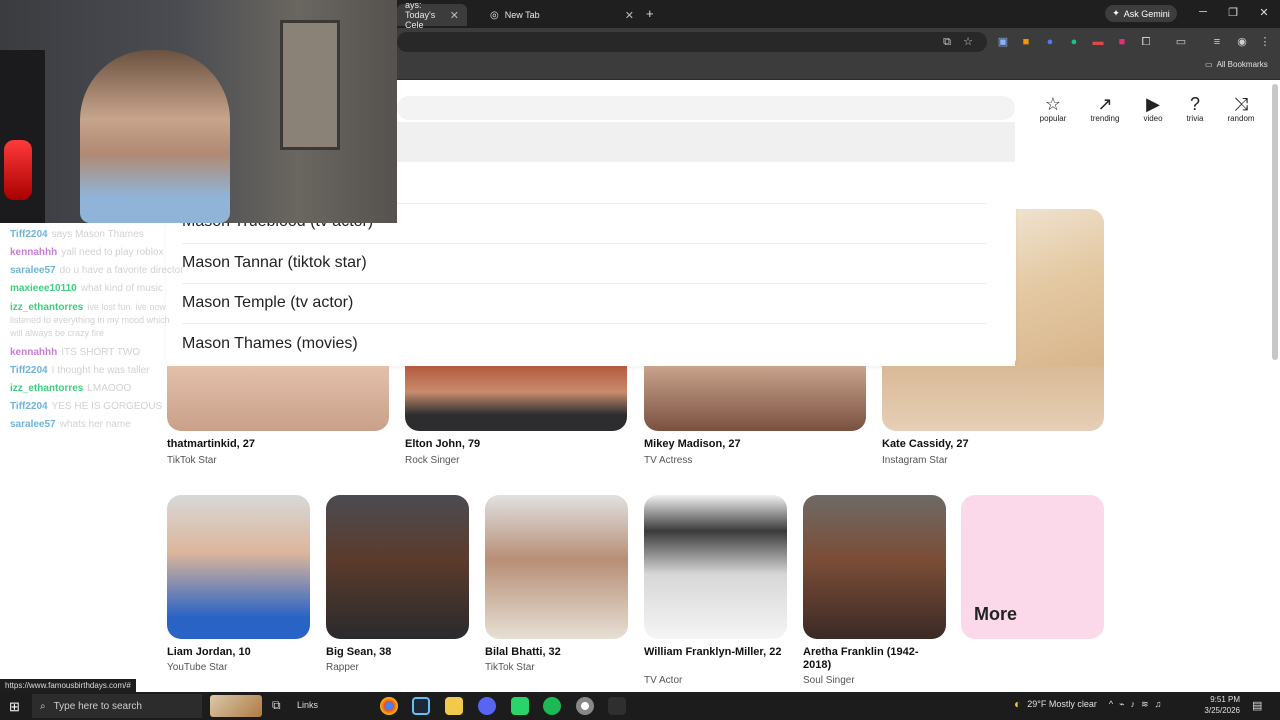 The width and height of the screenshot is (1280, 720). I want to click on new-tab-button: +, so click(650, 13).